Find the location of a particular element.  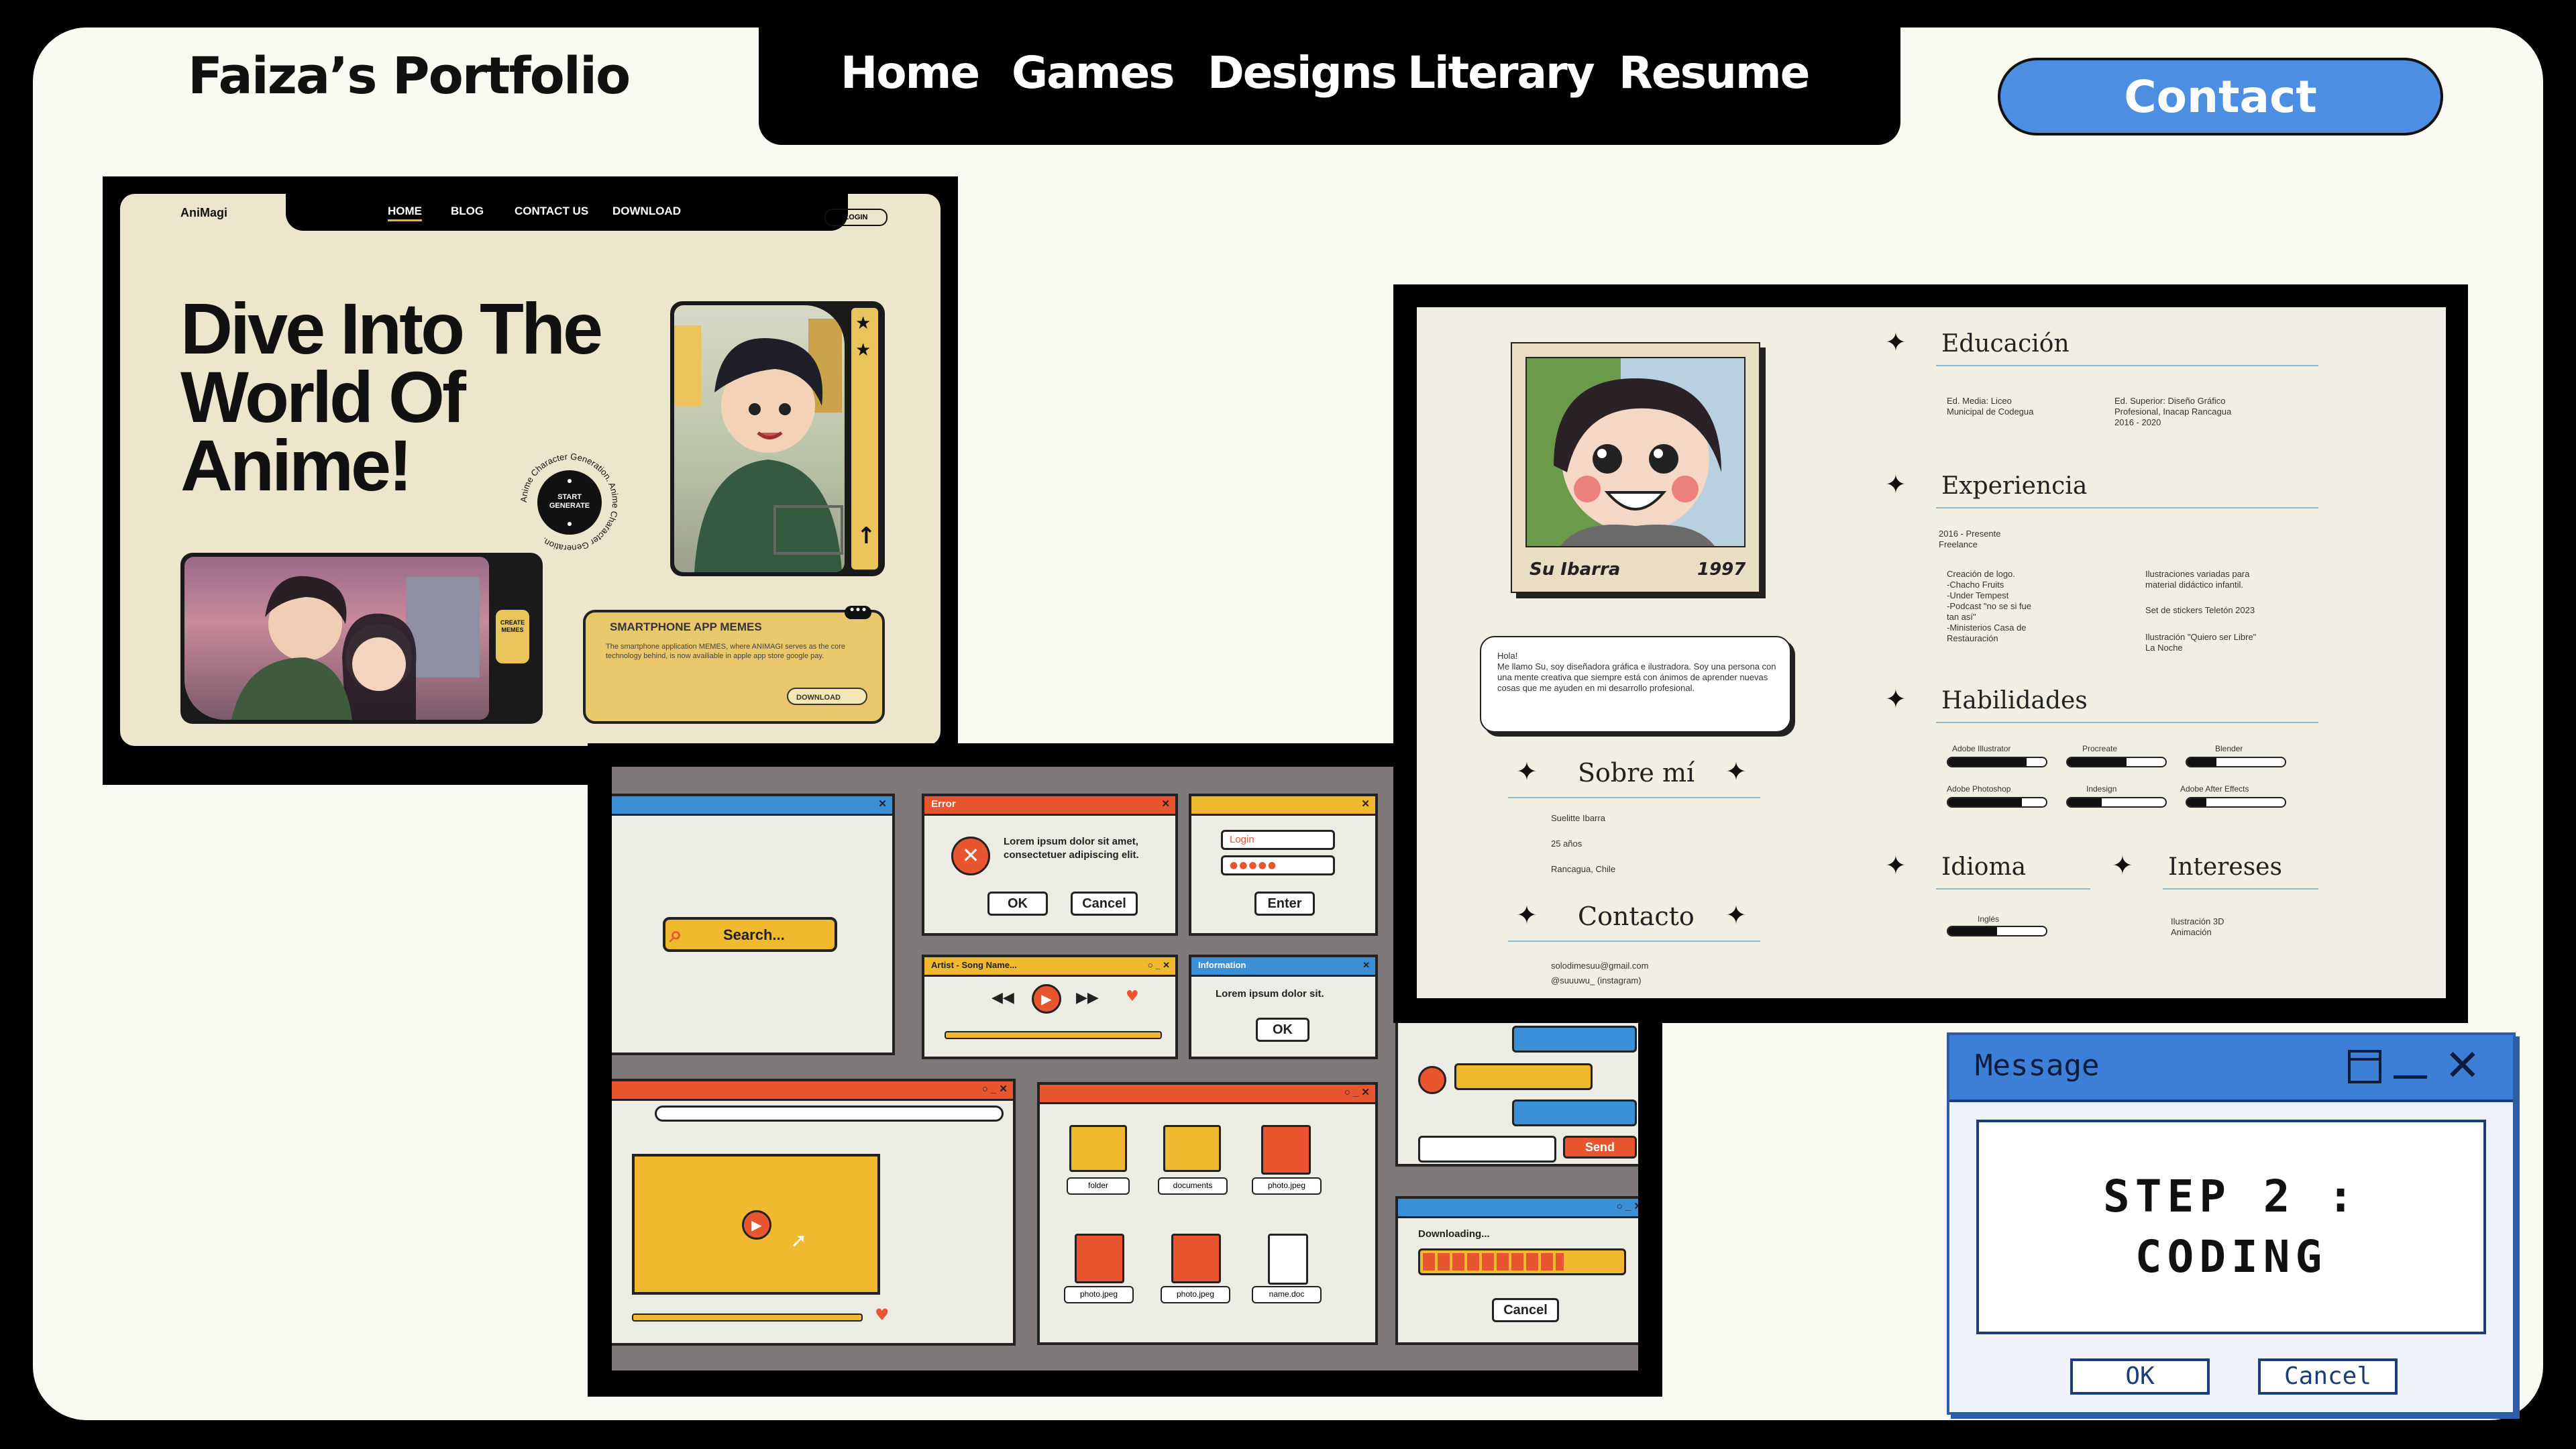

badge-center-text: START GENERATE is located at coordinates (569, 501).